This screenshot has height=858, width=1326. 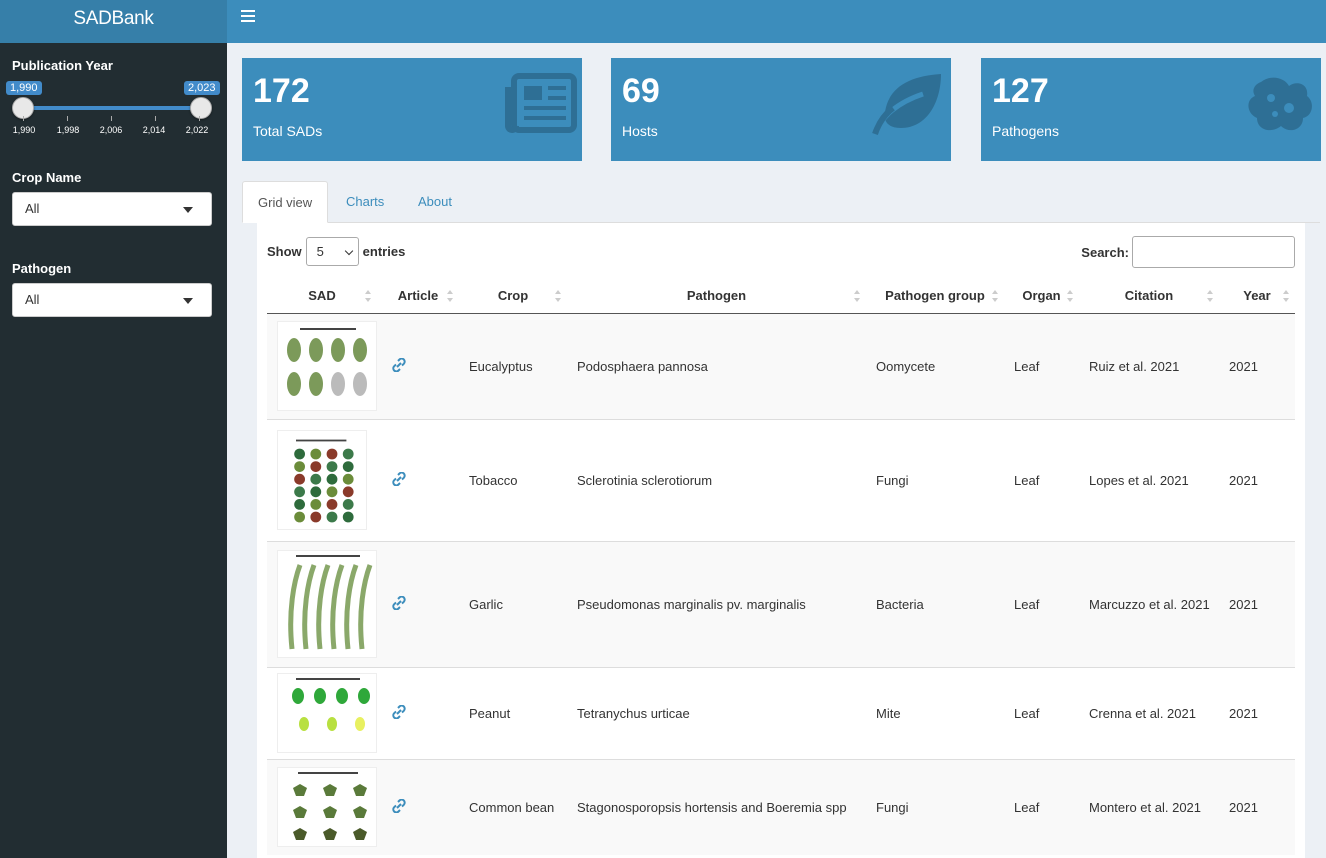 What do you see at coordinates (513, 603) in the screenshot?
I see `crop-cell: Garlic` at bounding box center [513, 603].